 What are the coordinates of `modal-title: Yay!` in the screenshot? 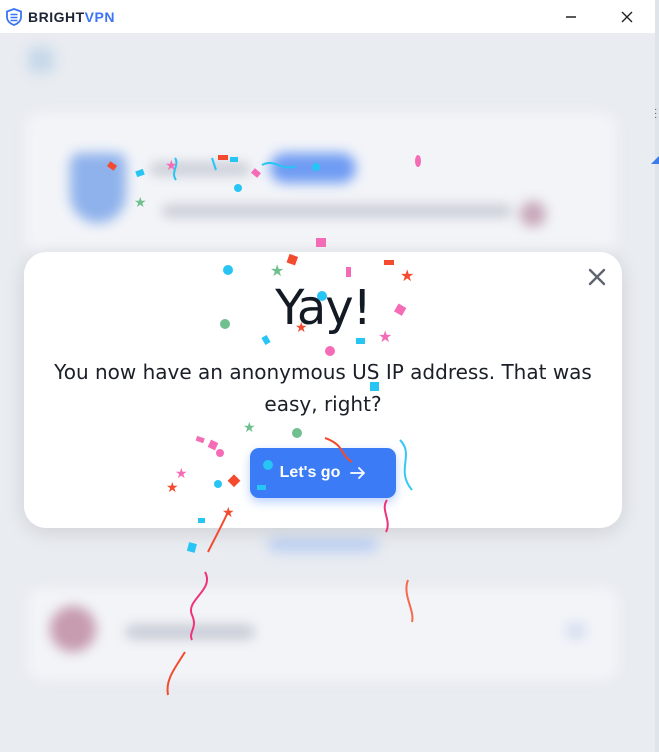 It's located at (323, 308).